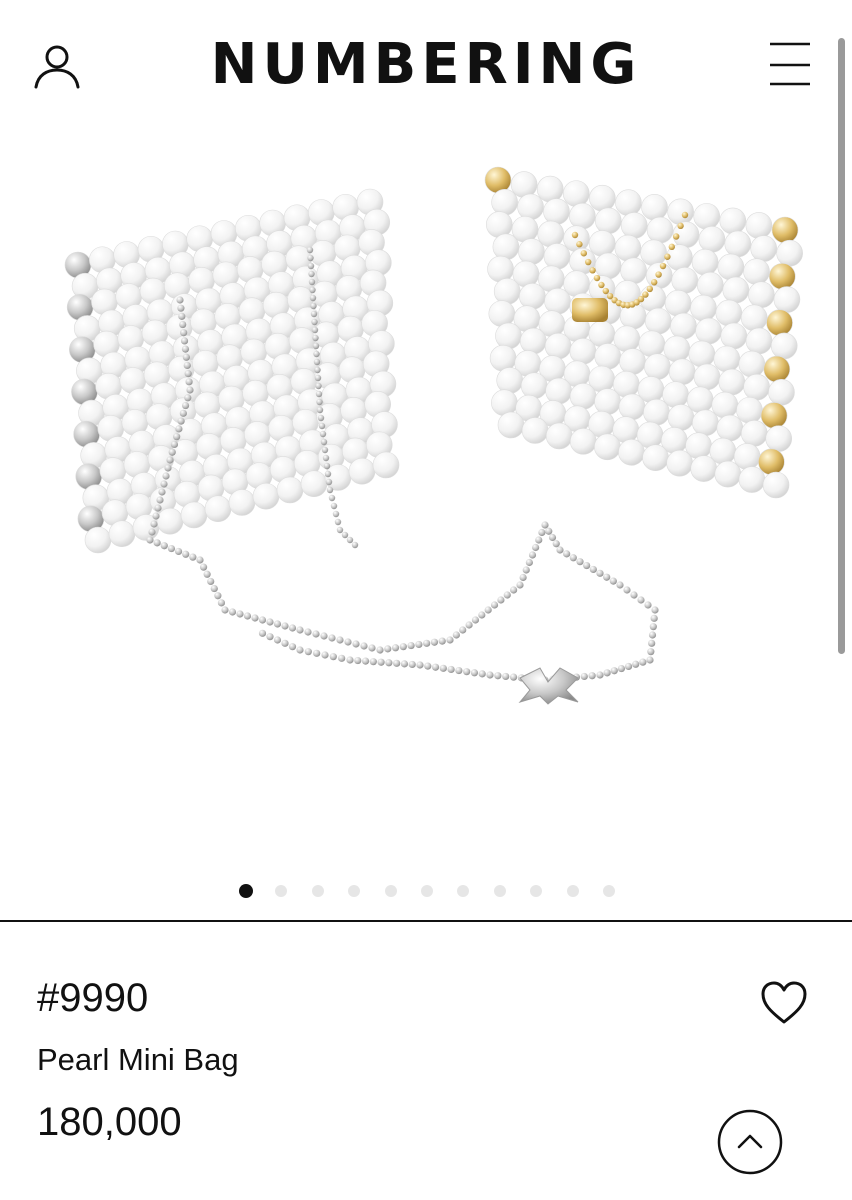 The height and width of the screenshot is (1200, 852). I want to click on section-divider, so click(426, 921).